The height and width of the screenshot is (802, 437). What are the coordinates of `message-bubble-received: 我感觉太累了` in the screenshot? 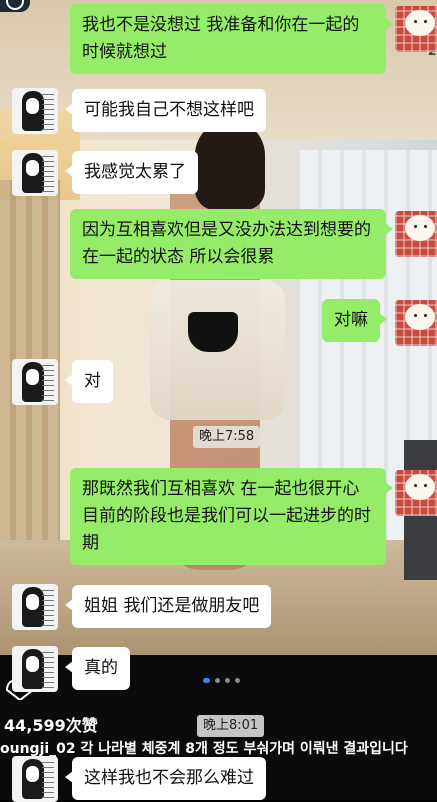 It's located at (131, 172).